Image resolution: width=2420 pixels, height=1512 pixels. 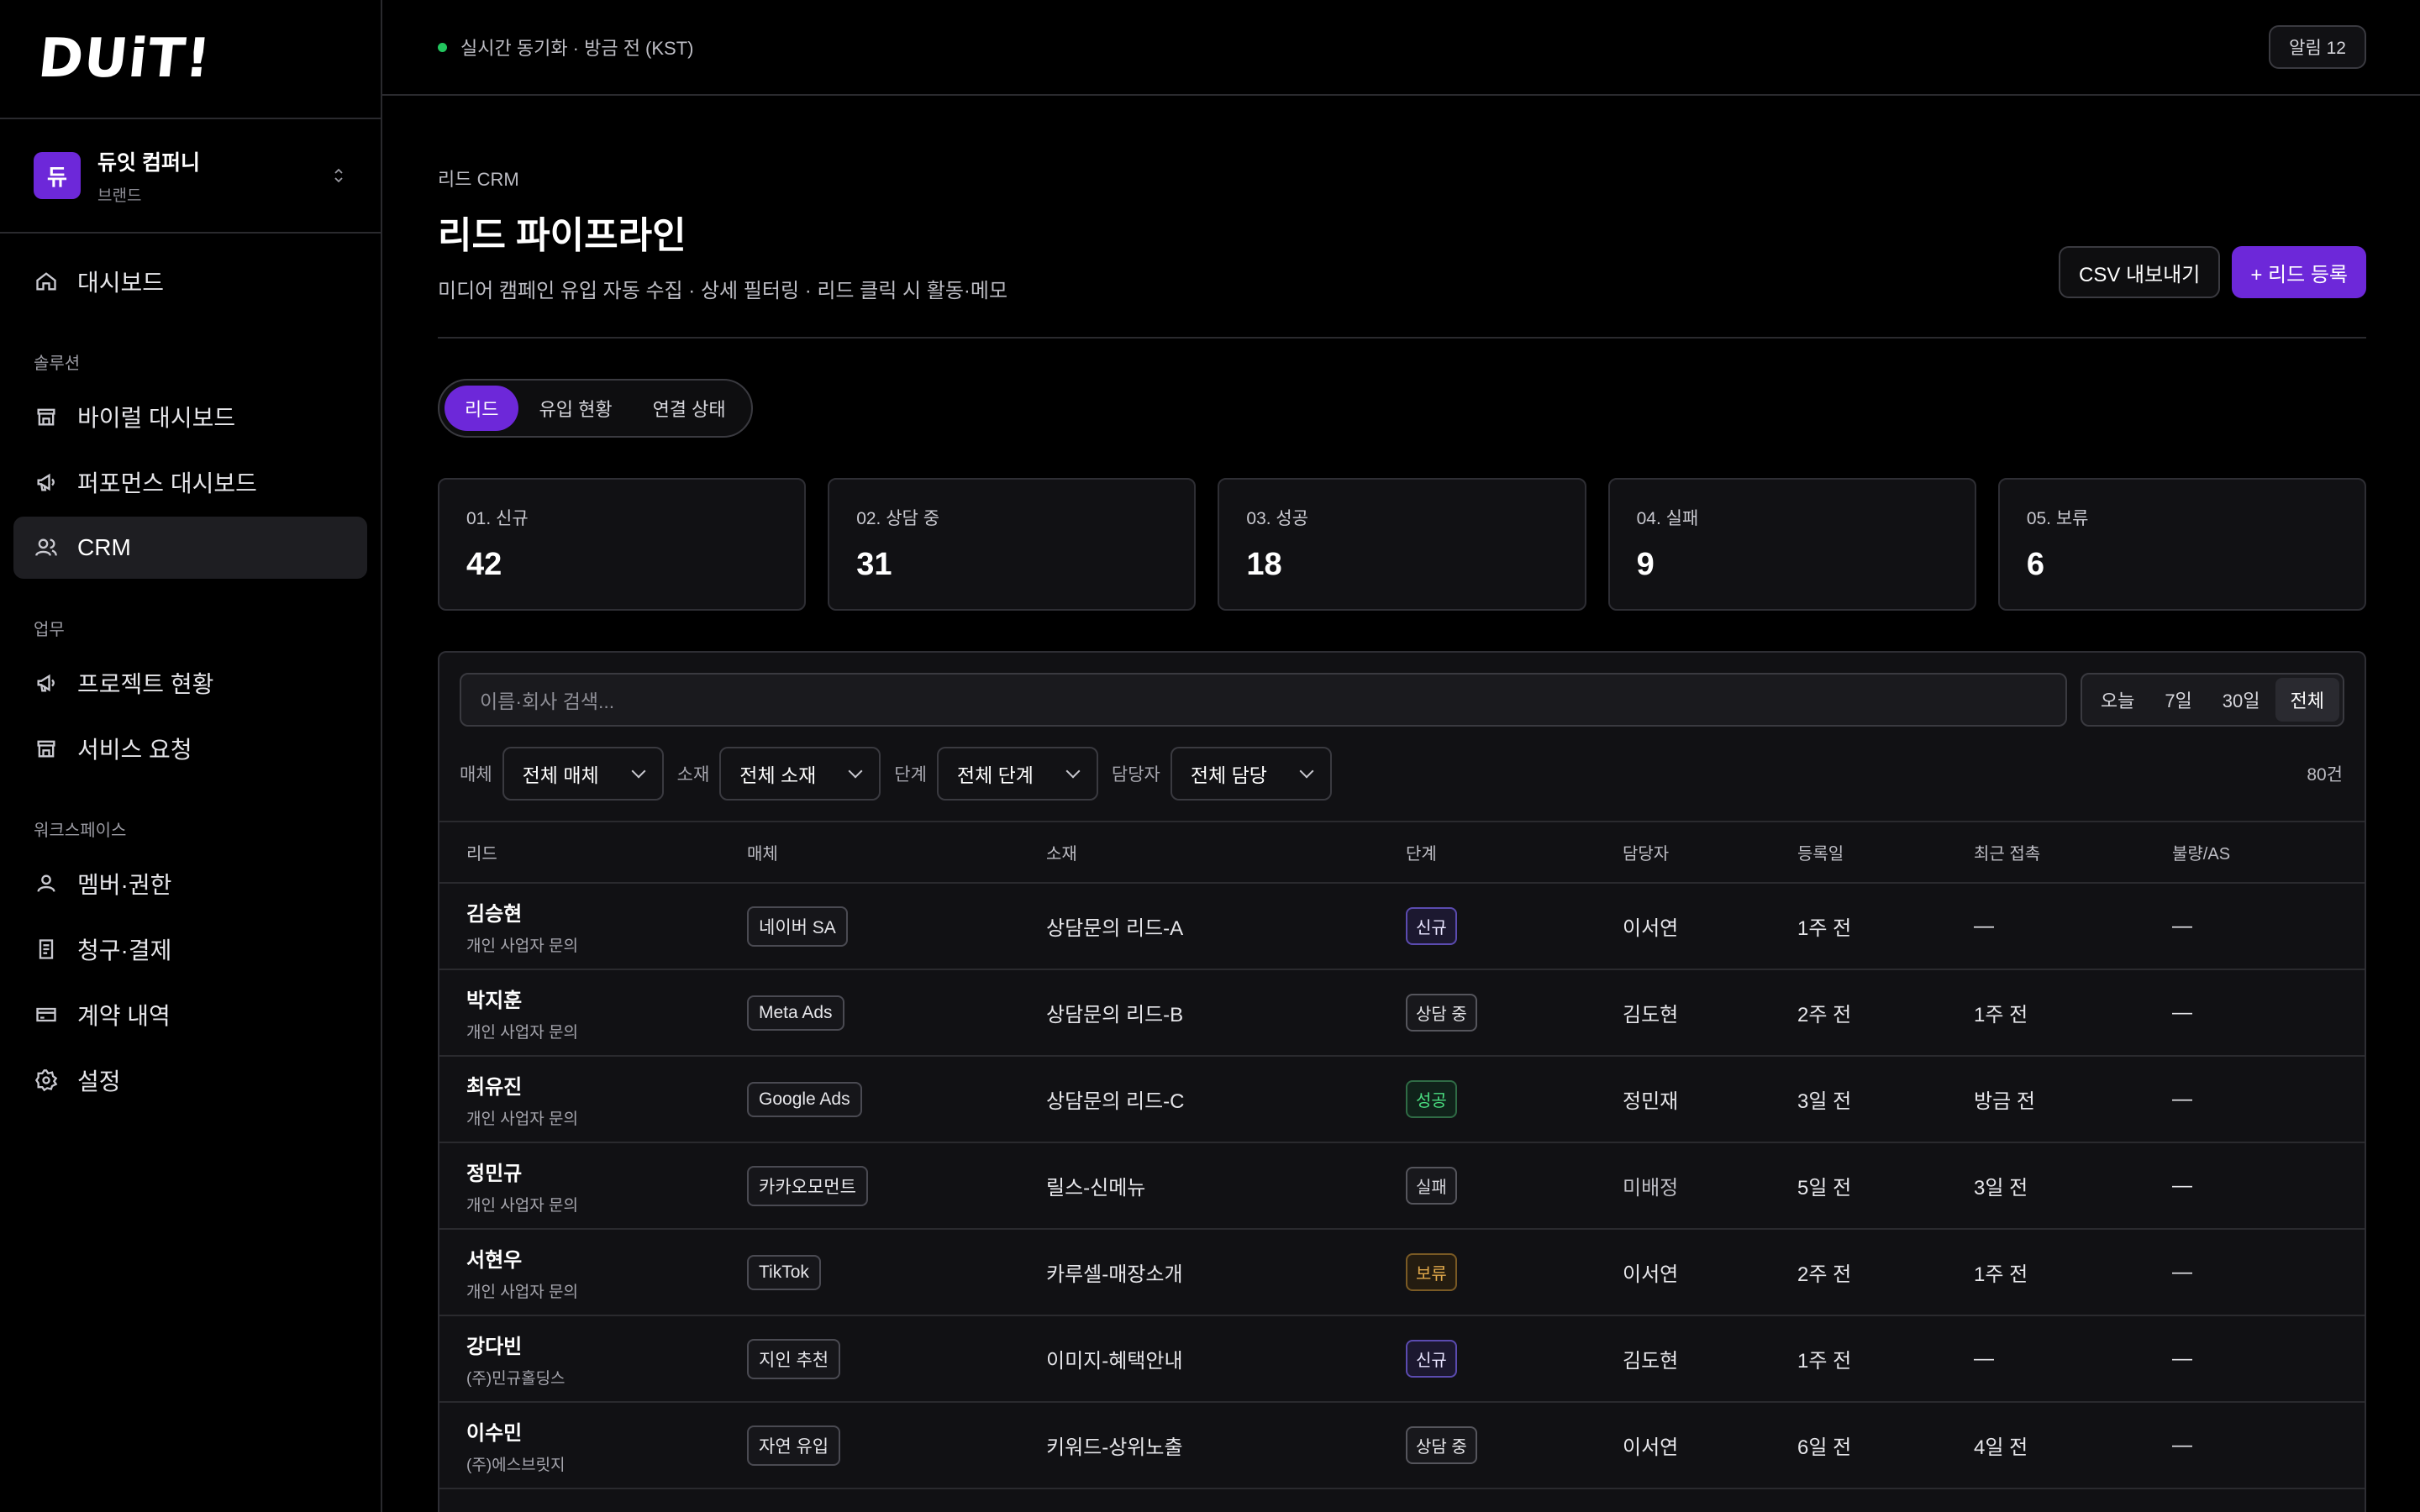 I want to click on owner-select-value: 전체 담당, so click(x=1228, y=775).